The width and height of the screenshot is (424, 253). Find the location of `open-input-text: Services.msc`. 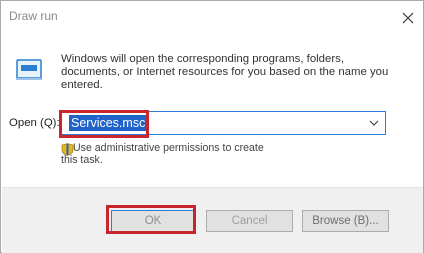

open-input-text: Services.msc is located at coordinates (108, 123).